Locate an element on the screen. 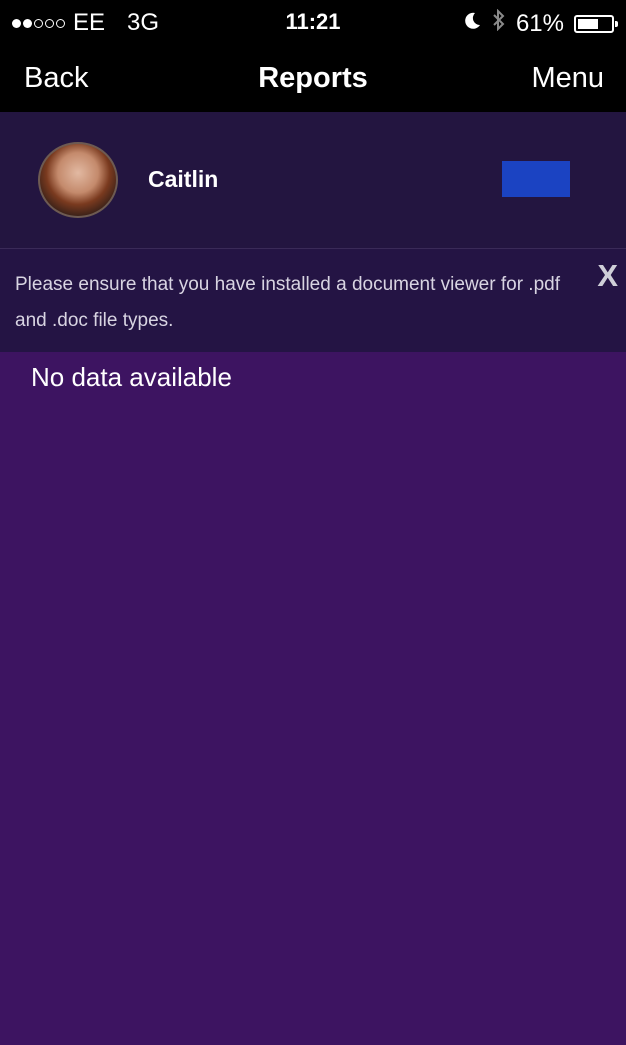  status-right: 61% is located at coordinates (540, 23).